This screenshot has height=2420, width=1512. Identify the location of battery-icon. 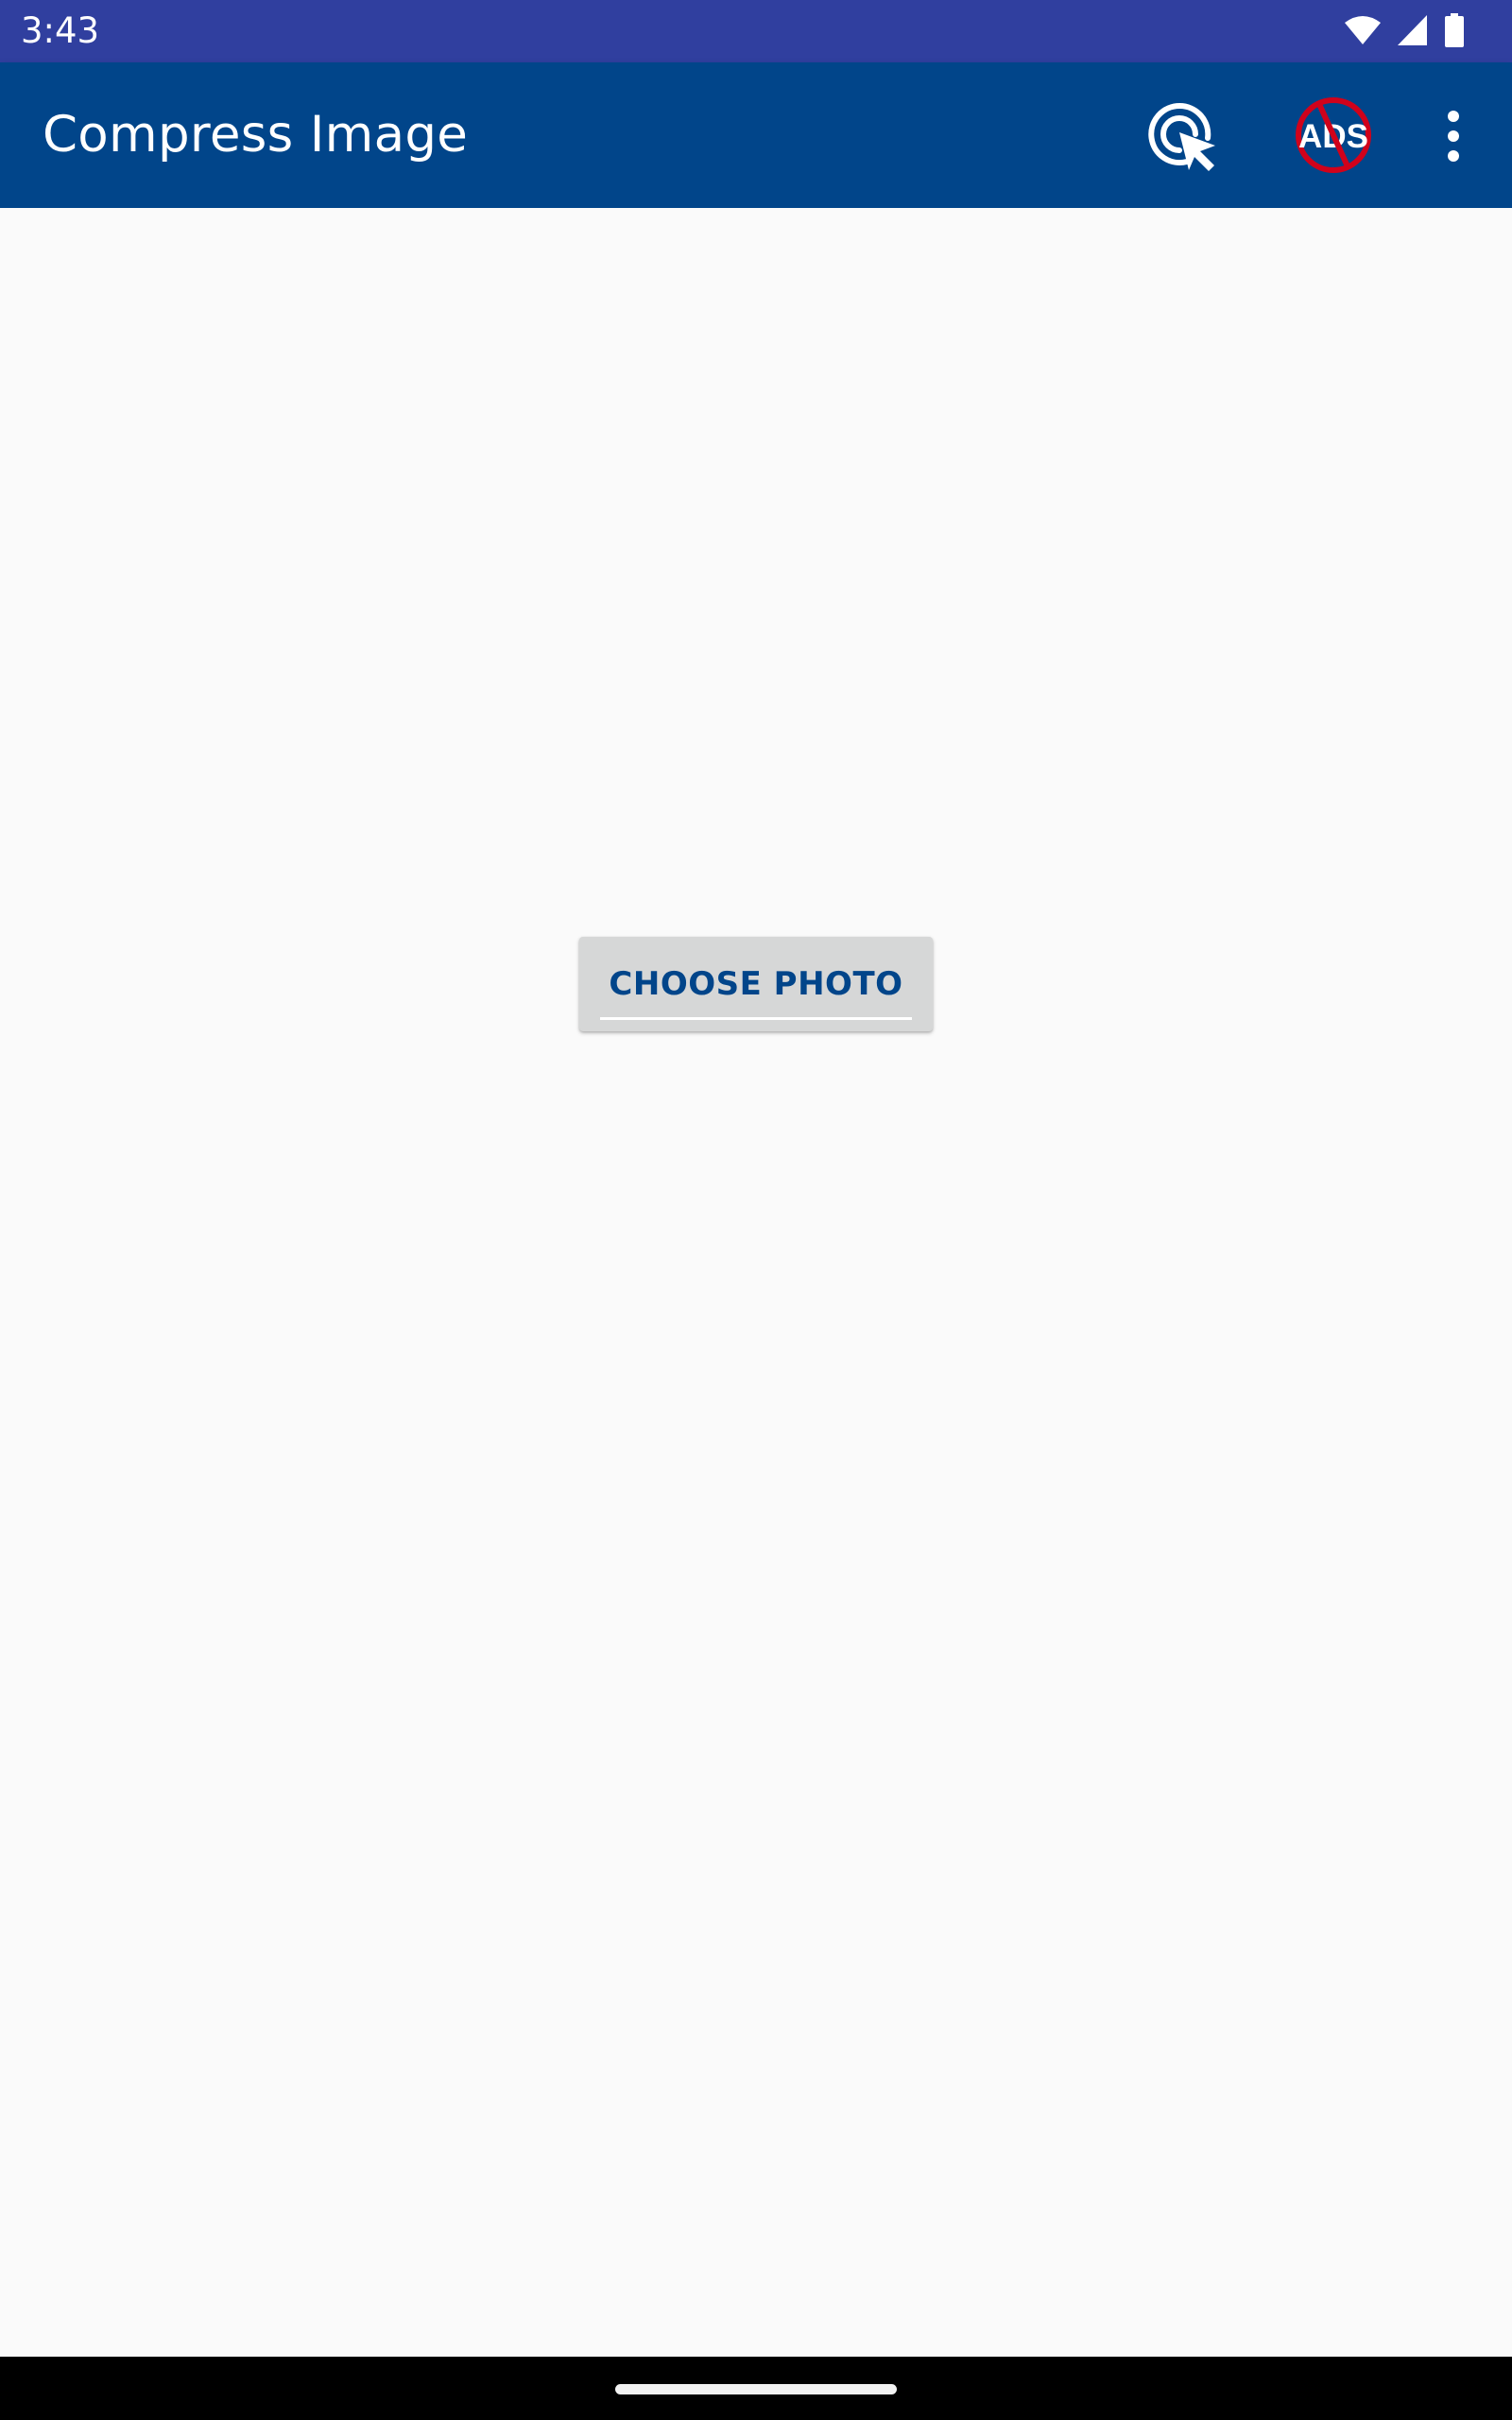
(1454, 32).